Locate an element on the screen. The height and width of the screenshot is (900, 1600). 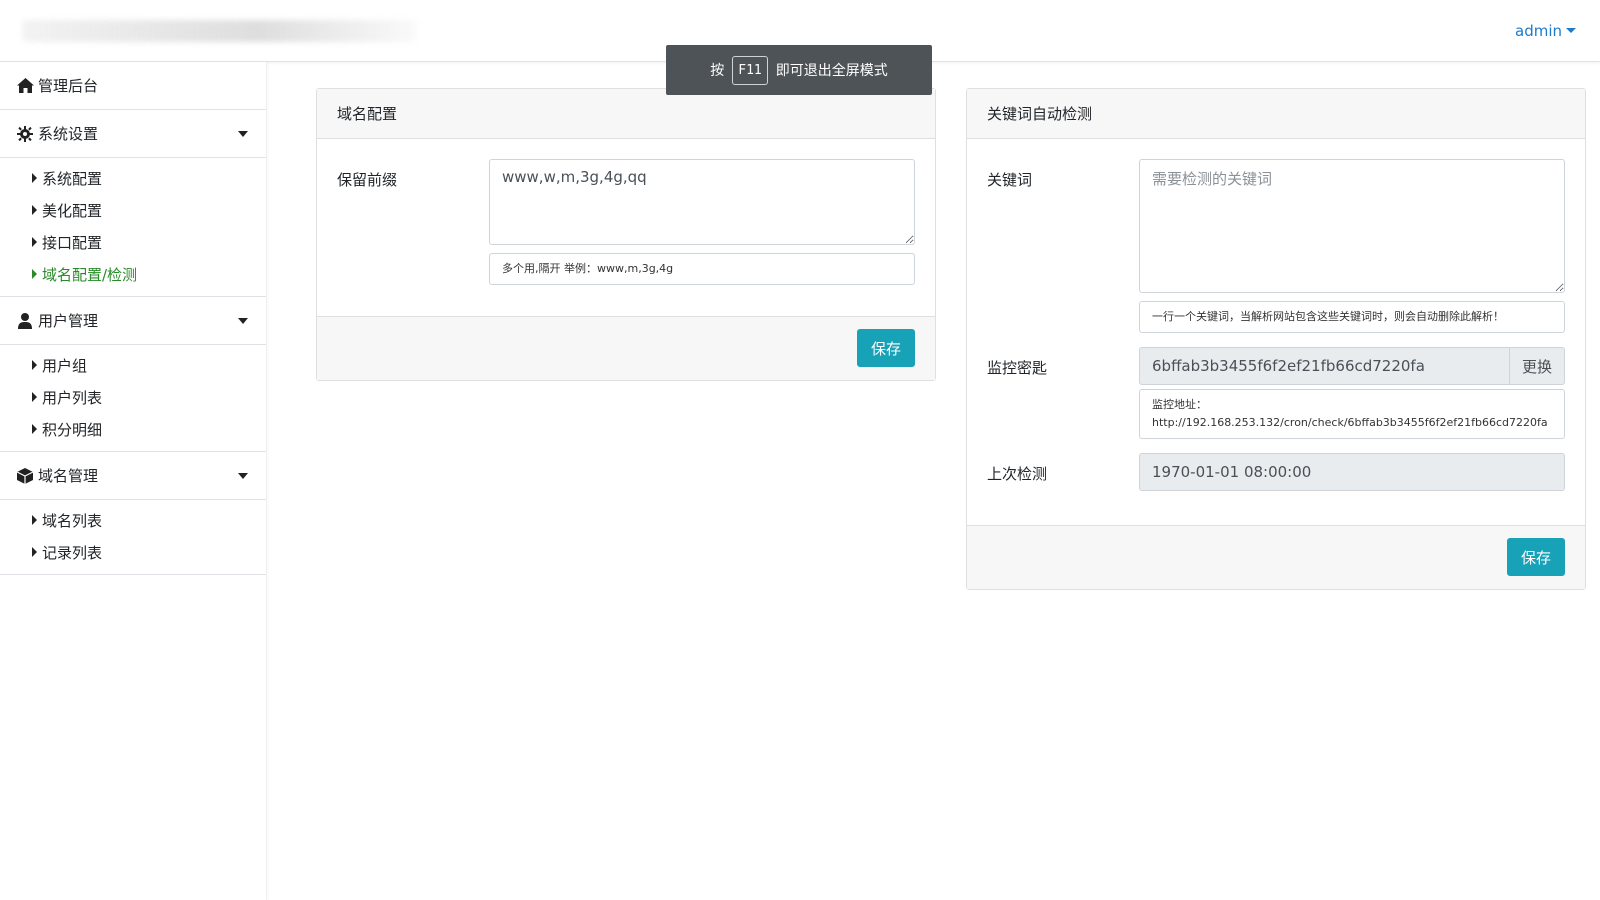
sidebar-item-points-detail: 积分明细 is located at coordinates (133, 429).